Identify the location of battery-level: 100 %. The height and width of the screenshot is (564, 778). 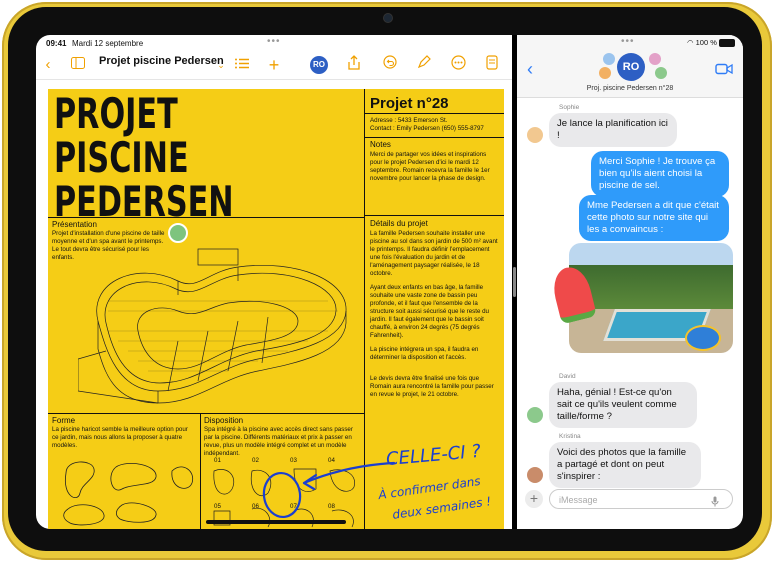
(706, 42).